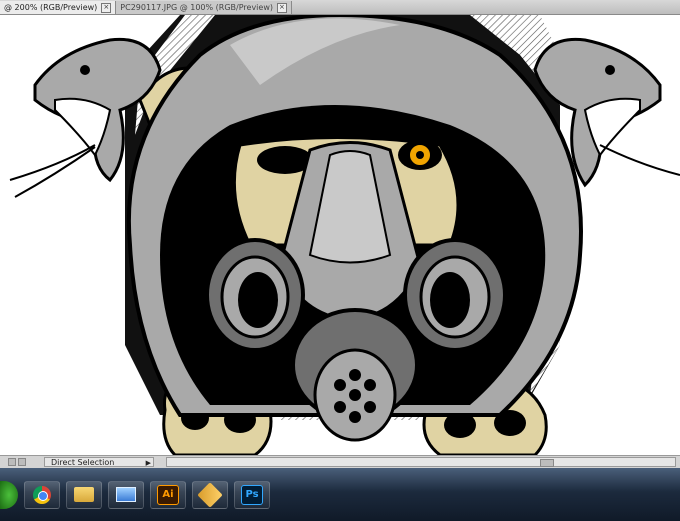  I want to click on document-tab-label: @ 200% (RGB/Preview), so click(51, 7).